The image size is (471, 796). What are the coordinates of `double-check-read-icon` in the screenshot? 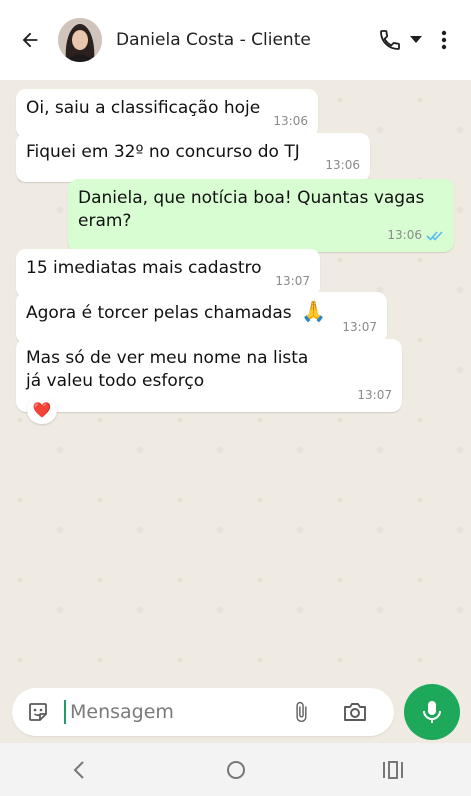 It's located at (434, 236).